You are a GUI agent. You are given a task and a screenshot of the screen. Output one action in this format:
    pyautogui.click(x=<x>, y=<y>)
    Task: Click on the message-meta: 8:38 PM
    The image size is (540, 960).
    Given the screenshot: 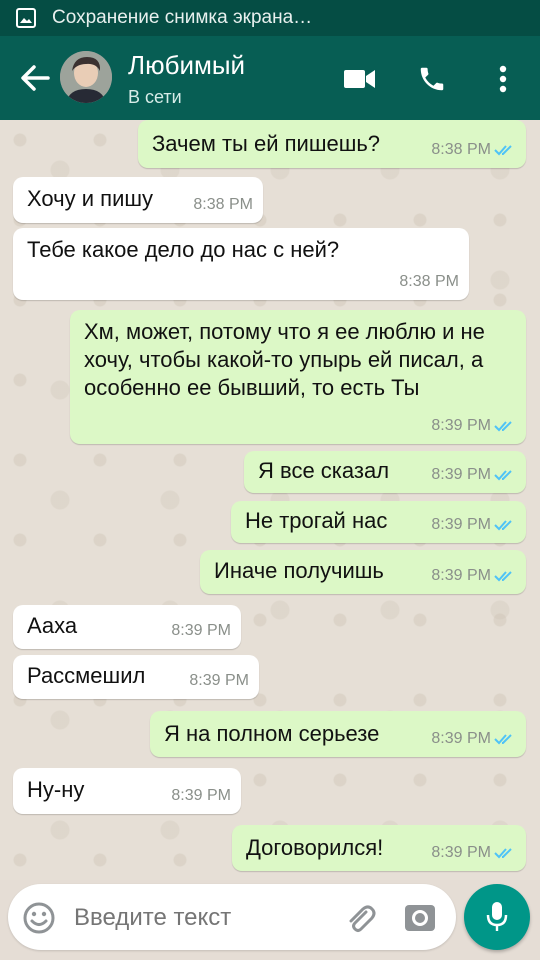 What is the action you would take?
    pyautogui.click(x=473, y=150)
    